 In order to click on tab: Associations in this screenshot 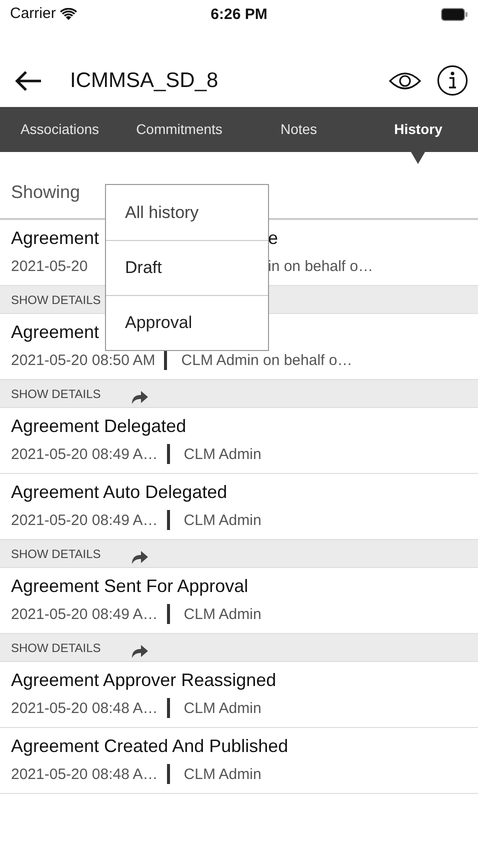, I will do `click(60, 129)`.